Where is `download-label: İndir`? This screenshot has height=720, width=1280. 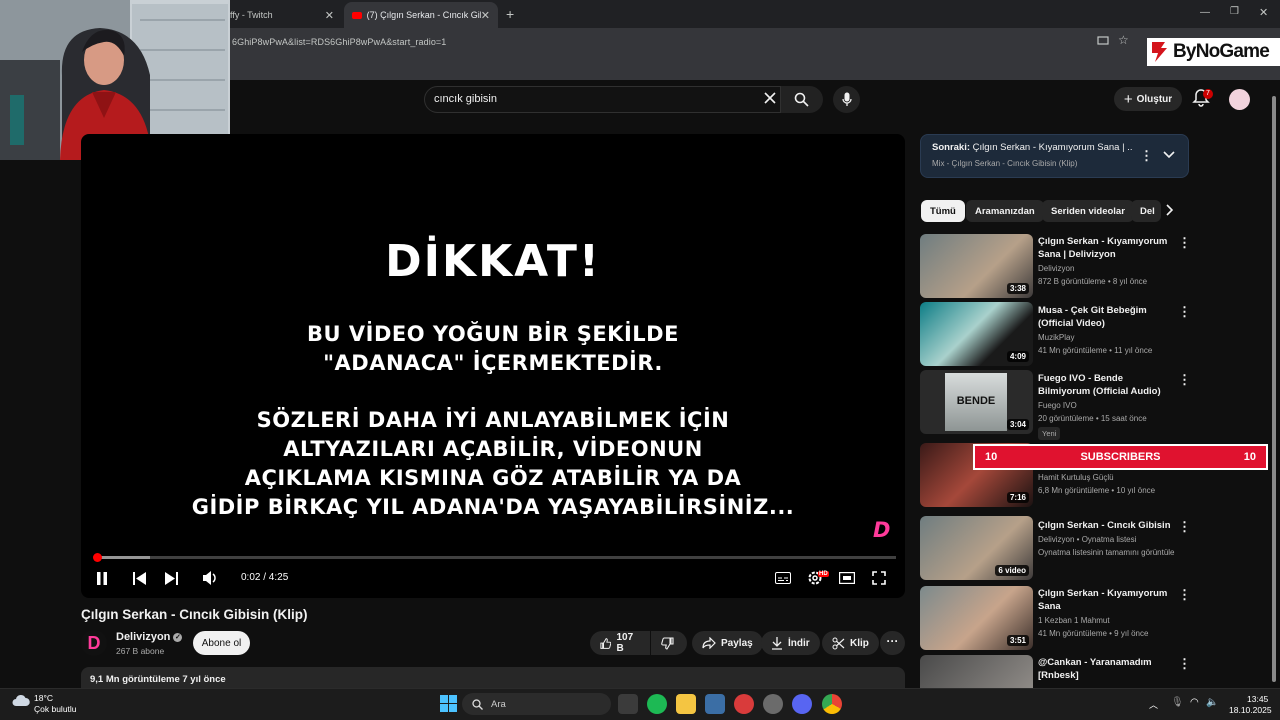
download-label: İndir is located at coordinates (799, 643).